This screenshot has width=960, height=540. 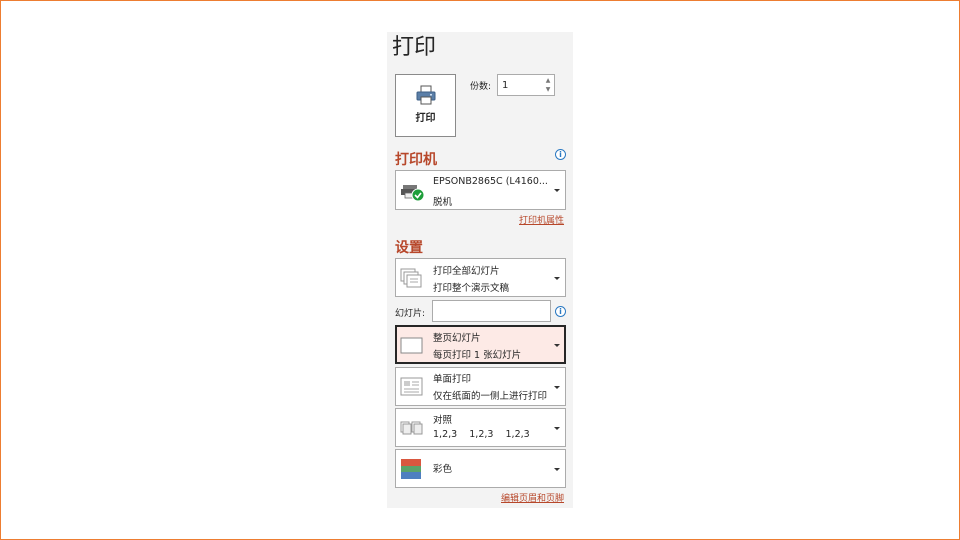 I want to click on settings-heading: 设置, so click(x=409, y=248).